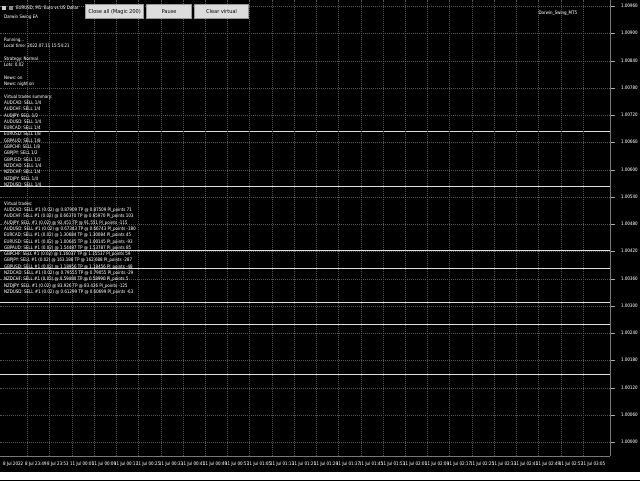 The height and width of the screenshot is (481, 640). What do you see at coordinates (36, 463) in the screenshot?
I see `time-label: 8 Jul 23:49` at bounding box center [36, 463].